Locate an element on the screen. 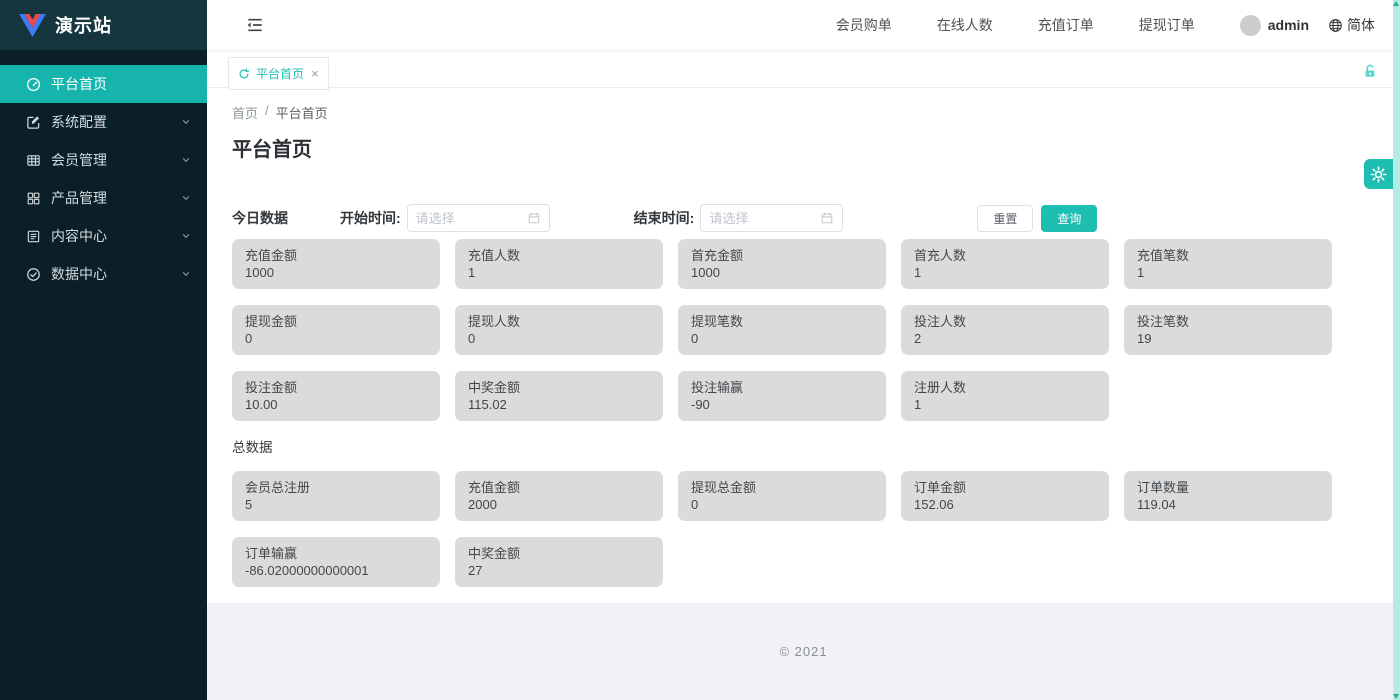 Image resolution: width=1400 pixels, height=700 pixels. stat-card: 订单金额 152.06 is located at coordinates (1005, 496).